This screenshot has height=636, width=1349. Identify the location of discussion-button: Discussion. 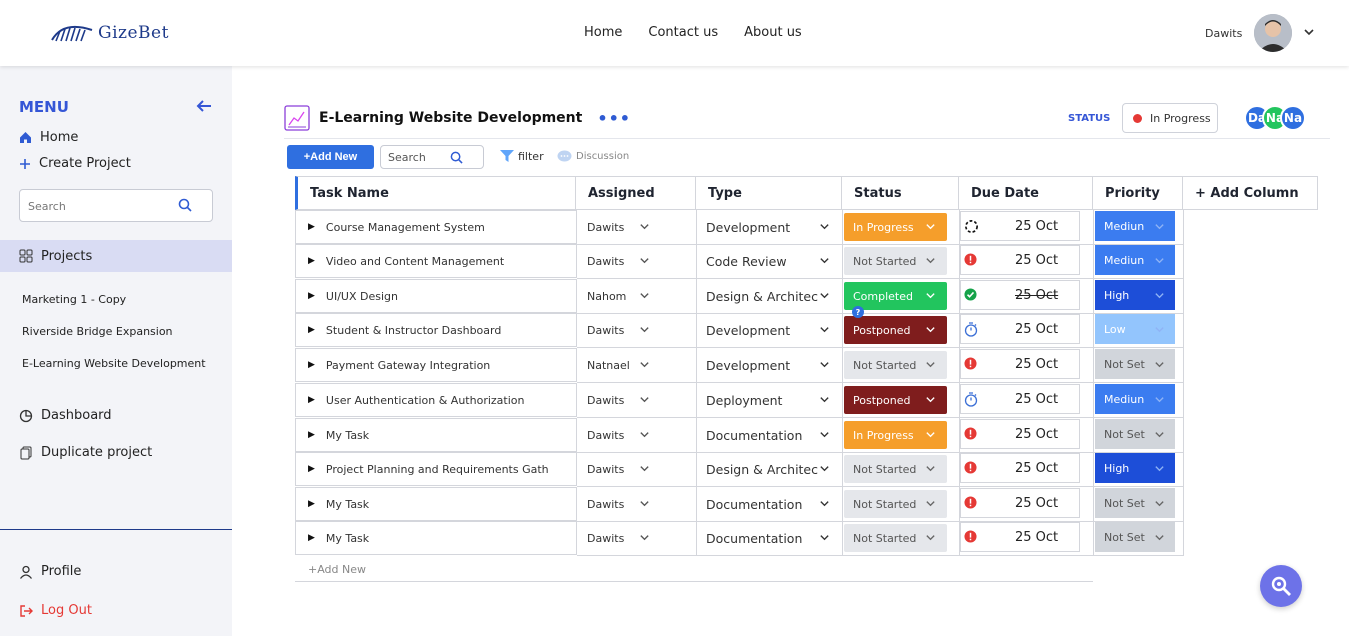
(593, 156).